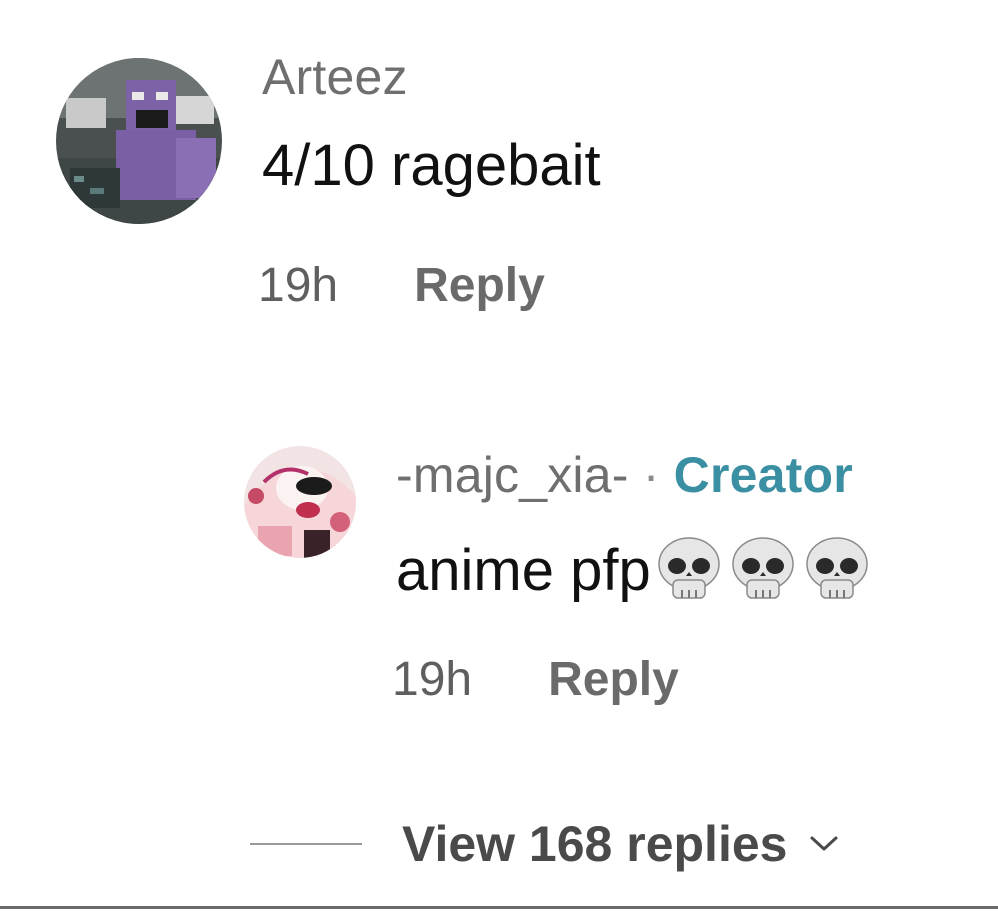 The image size is (998, 913). What do you see at coordinates (763, 475) in the screenshot?
I see `creator-badge: Creator` at bounding box center [763, 475].